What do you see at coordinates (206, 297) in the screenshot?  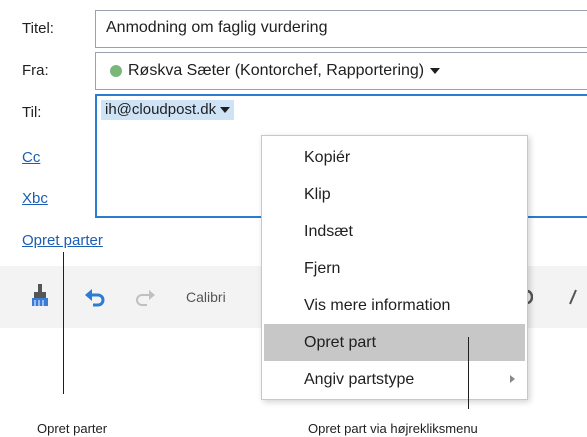 I see `font-name-selector: Calibri` at bounding box center [206, 297].